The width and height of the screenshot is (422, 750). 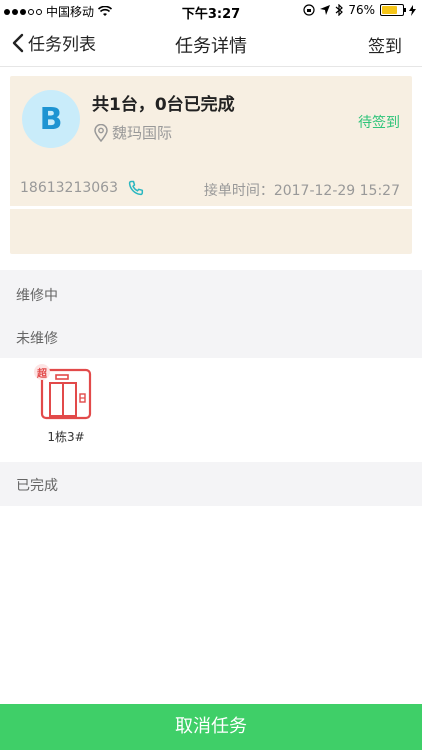 I want to click on page-title: 任务详情, so click(x=211, y=46).